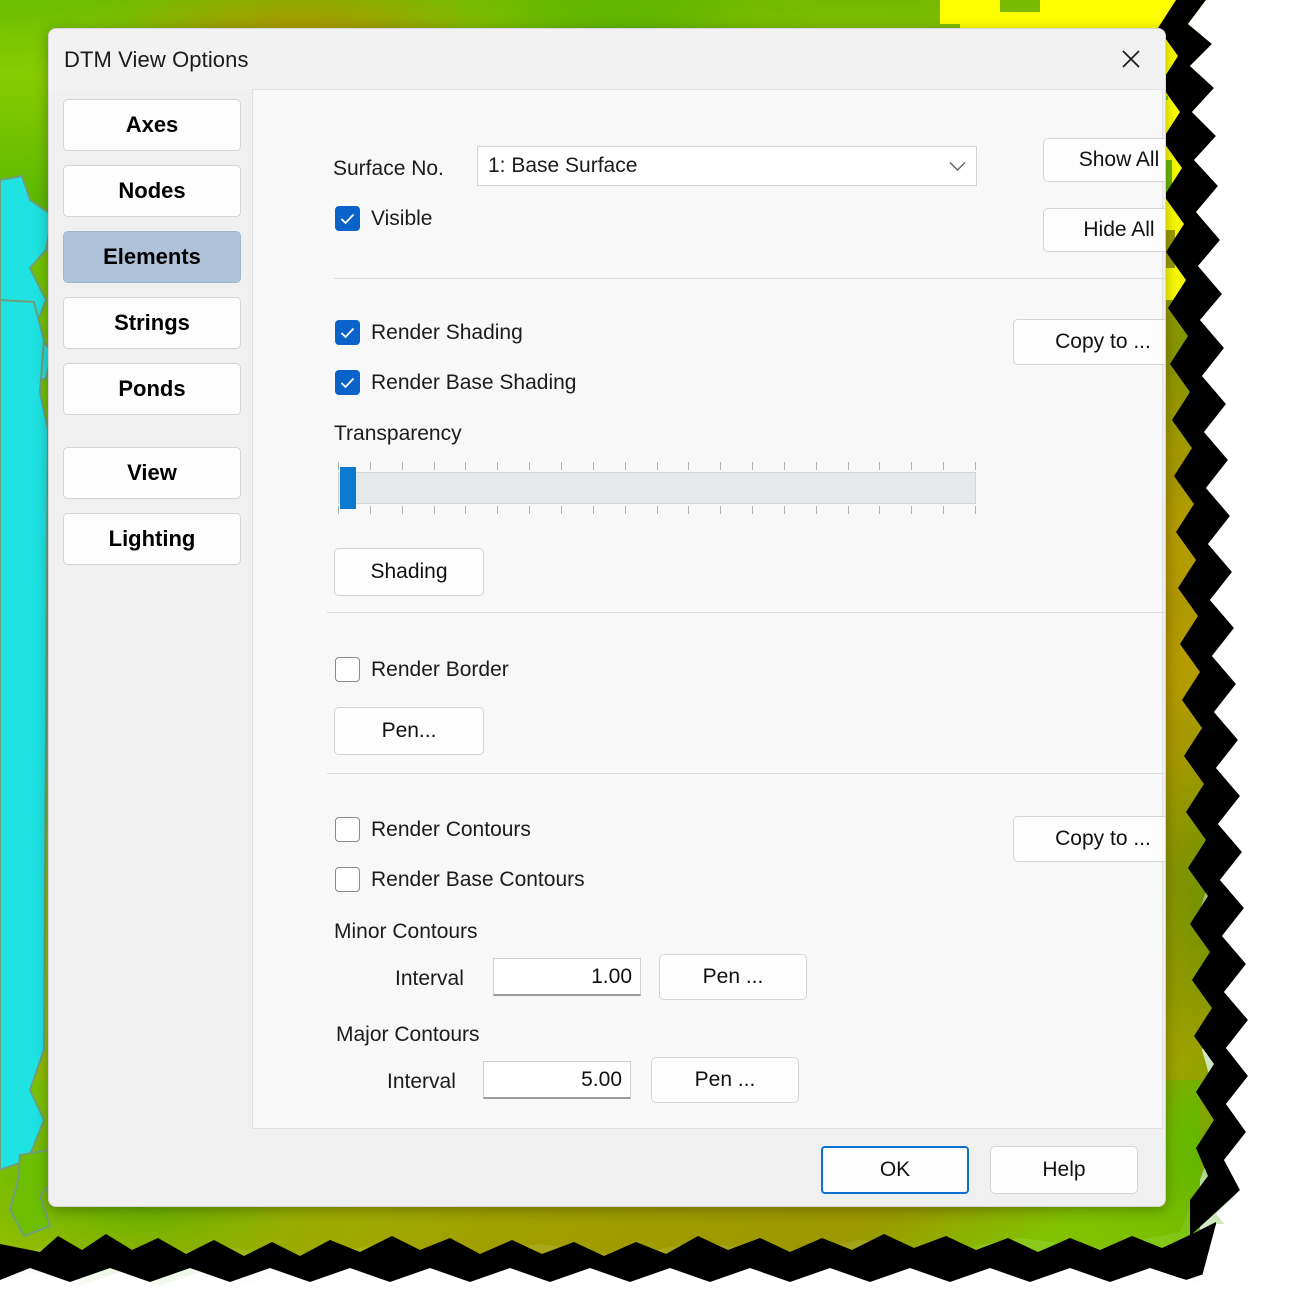 This screenshot has width=1311, height=1303. I want to click on separator-top, so click(749, 278).